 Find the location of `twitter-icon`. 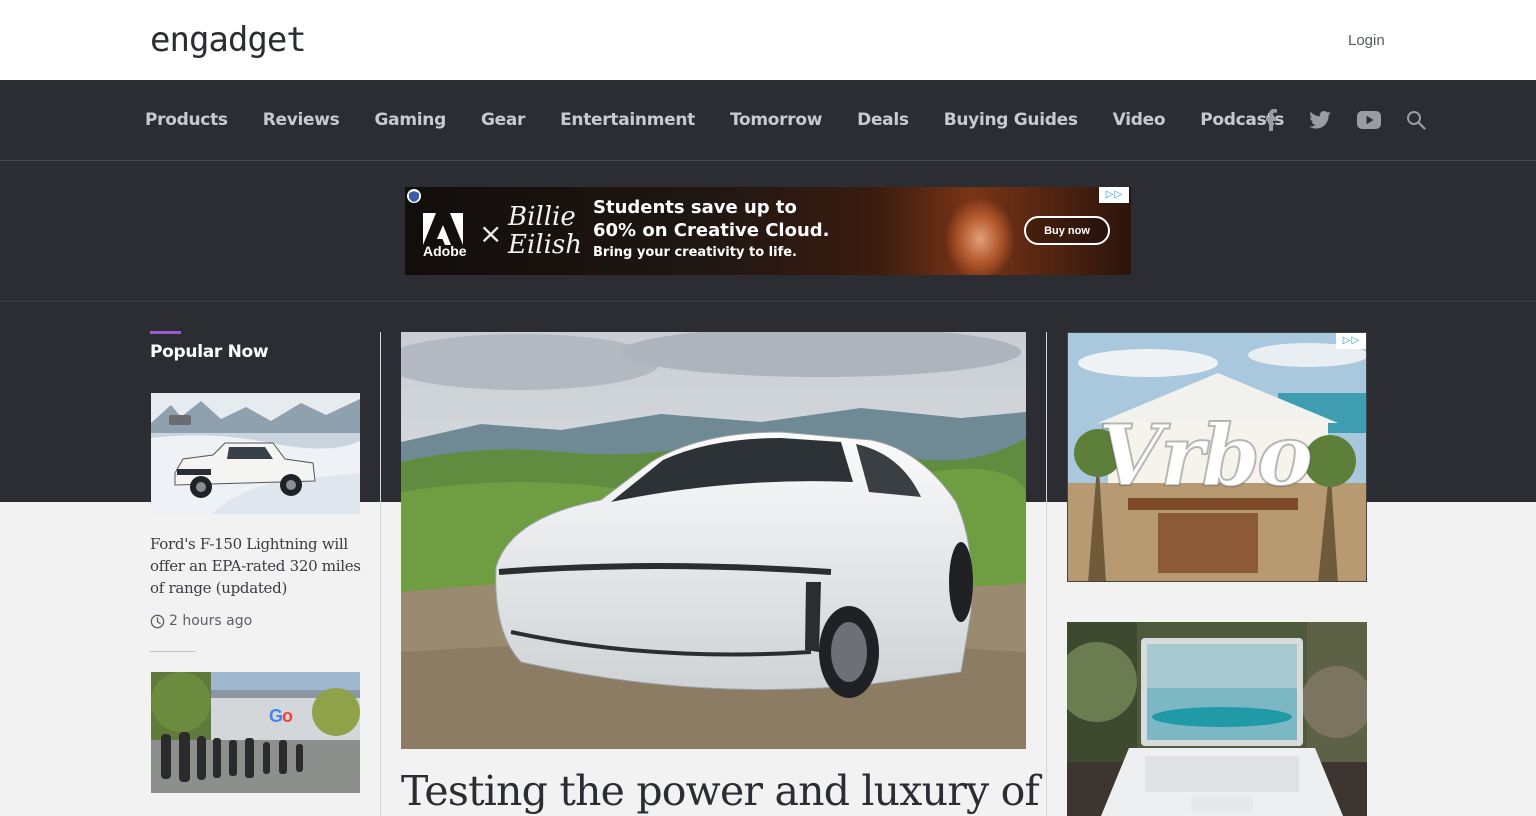

twitter-icon is located at coordinates (1320, 120).